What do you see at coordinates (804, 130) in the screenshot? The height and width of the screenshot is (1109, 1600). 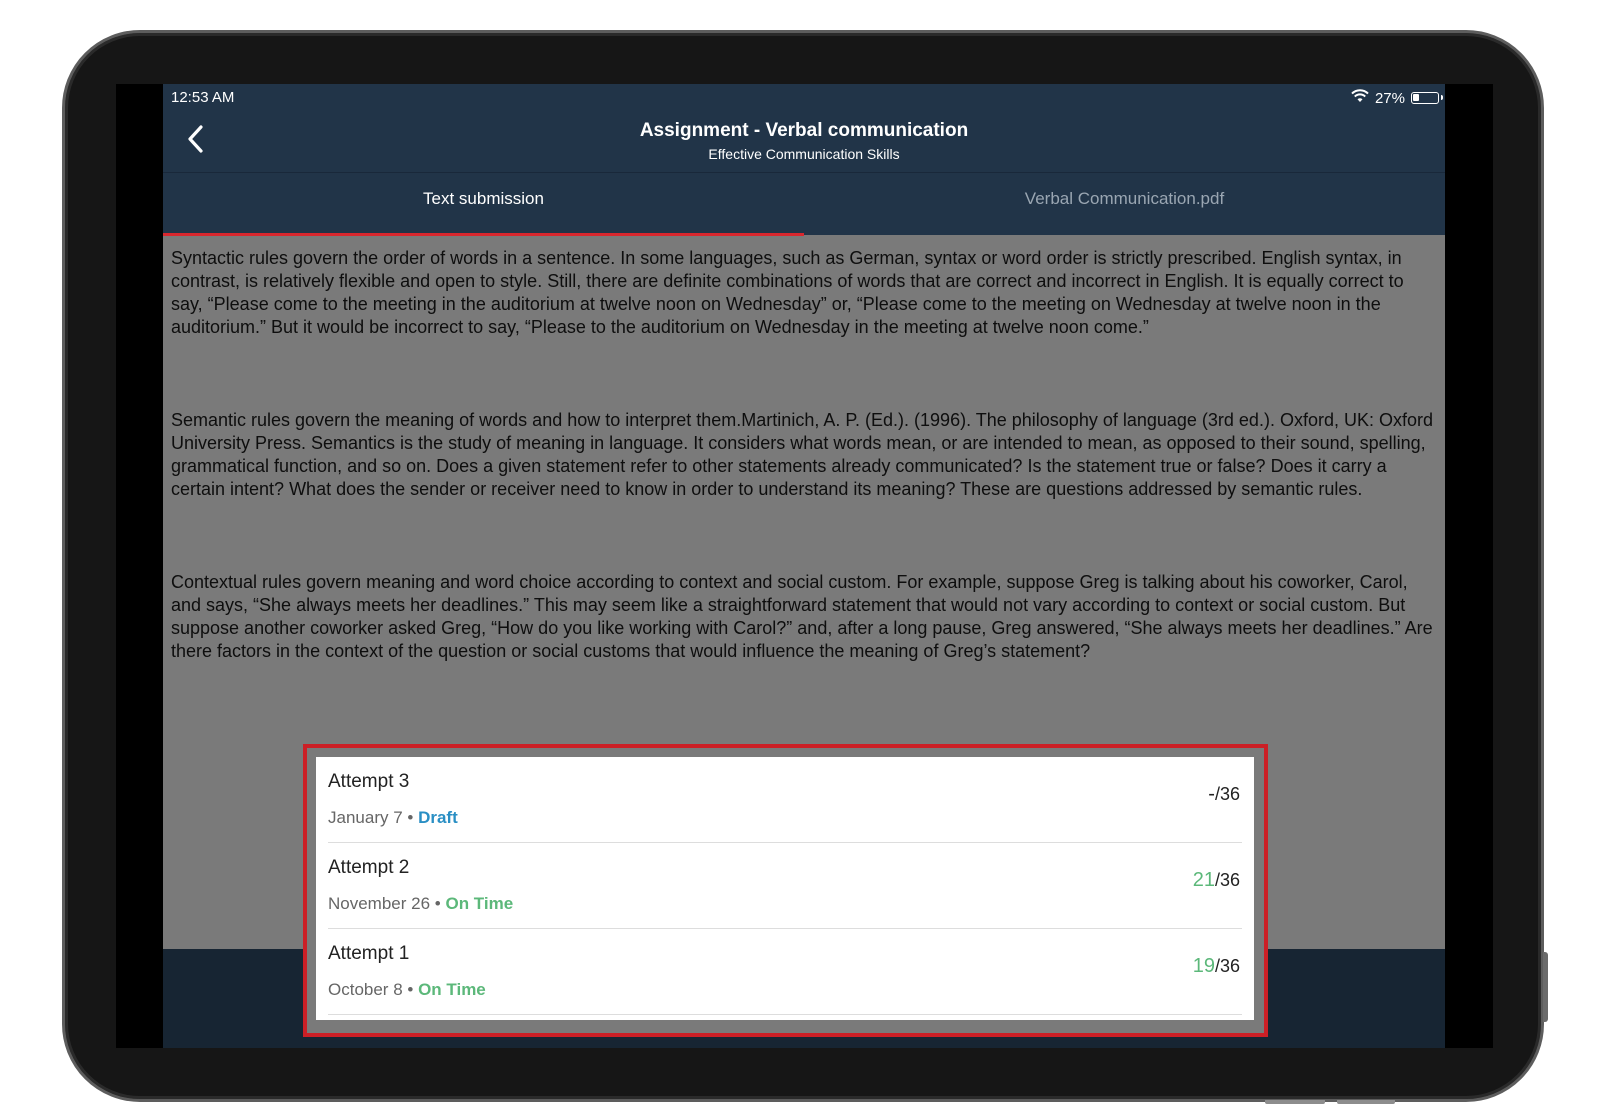 I see `page-title: Assignment - Verbal communication` at bounding box center [804, 130].